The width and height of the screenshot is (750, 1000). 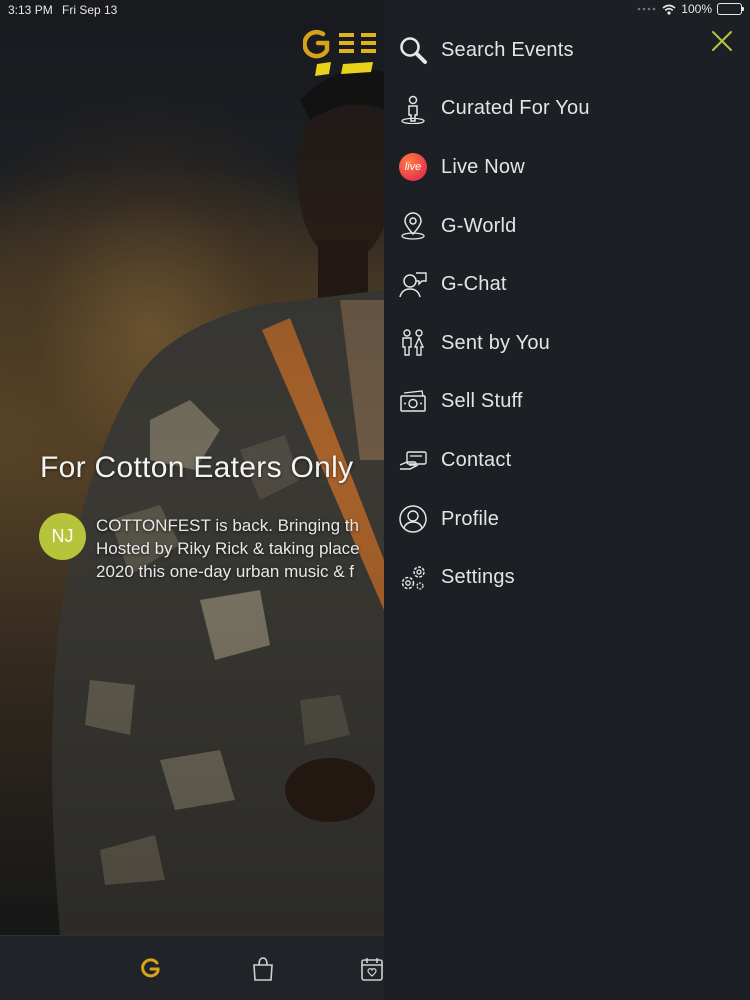 I want to click on gears-icon, so click(x=413, y=578).